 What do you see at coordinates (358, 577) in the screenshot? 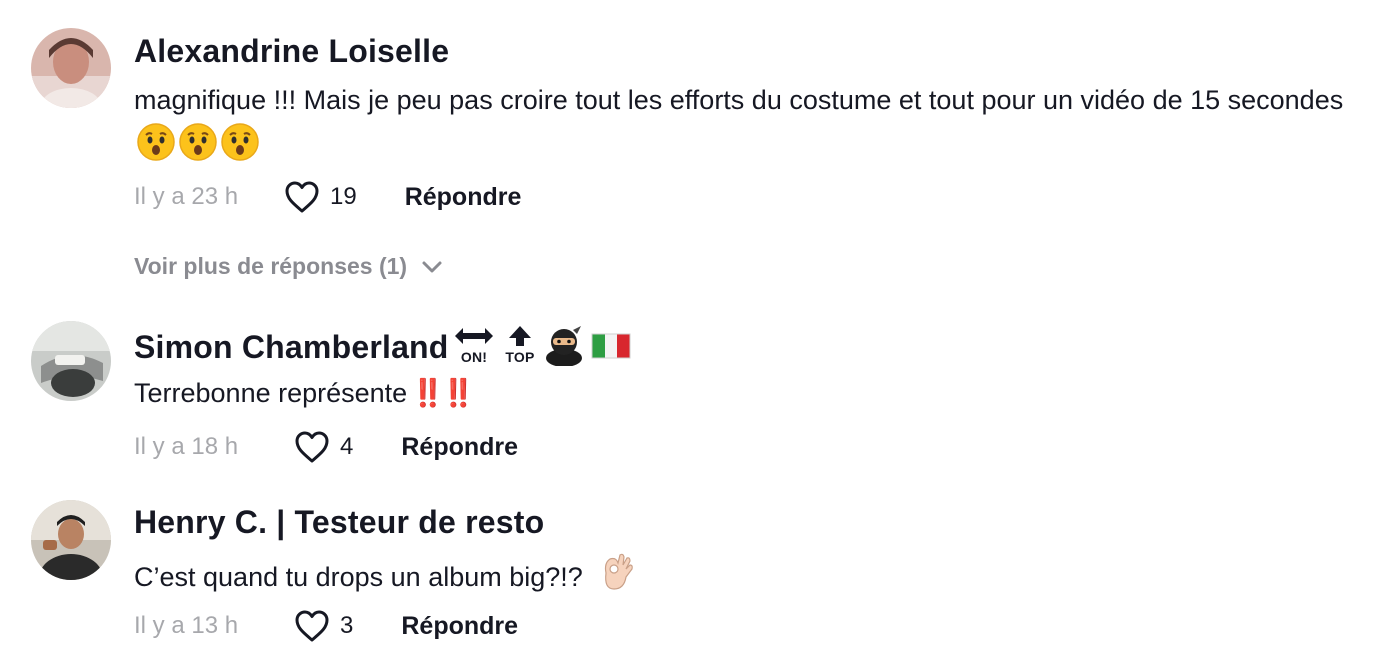
I see `comment-text-content: C’est quand tu drops un album big?!?` at bounding box center [358, 577].